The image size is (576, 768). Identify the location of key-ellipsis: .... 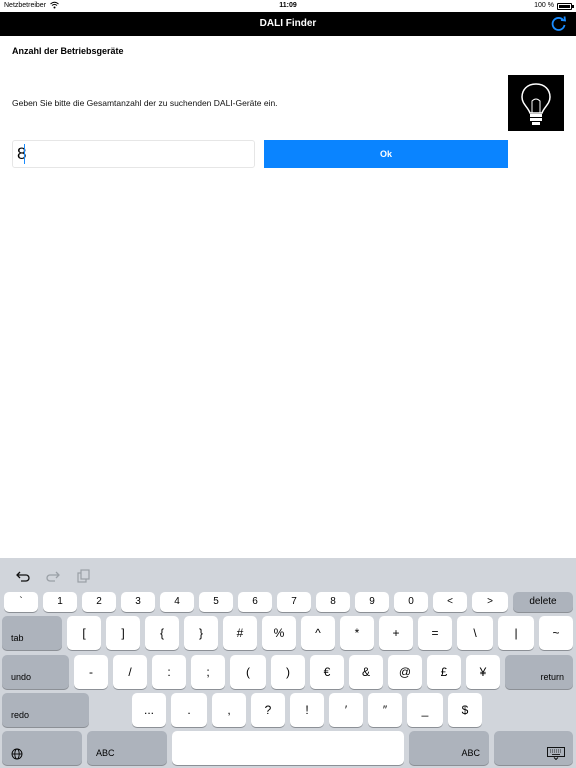
(149, 710).